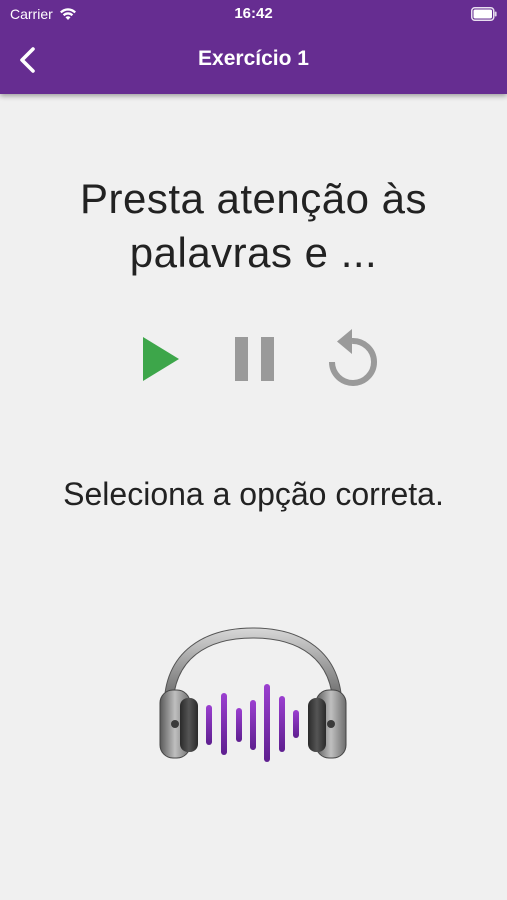 The image size is (507, 900). What do you see at coordinates (484, 14) in the screenshot?
I see `battery-icon` at bounding box center [484, 14].